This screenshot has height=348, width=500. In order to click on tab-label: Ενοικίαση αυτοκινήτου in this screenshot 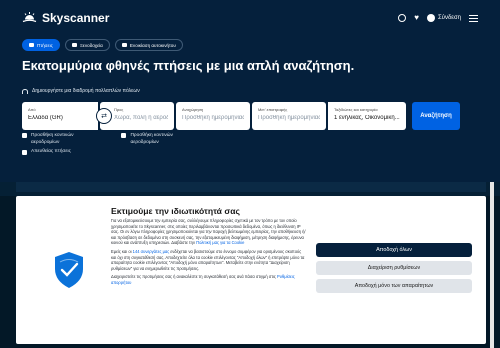, I will do `click(152, 45)`.